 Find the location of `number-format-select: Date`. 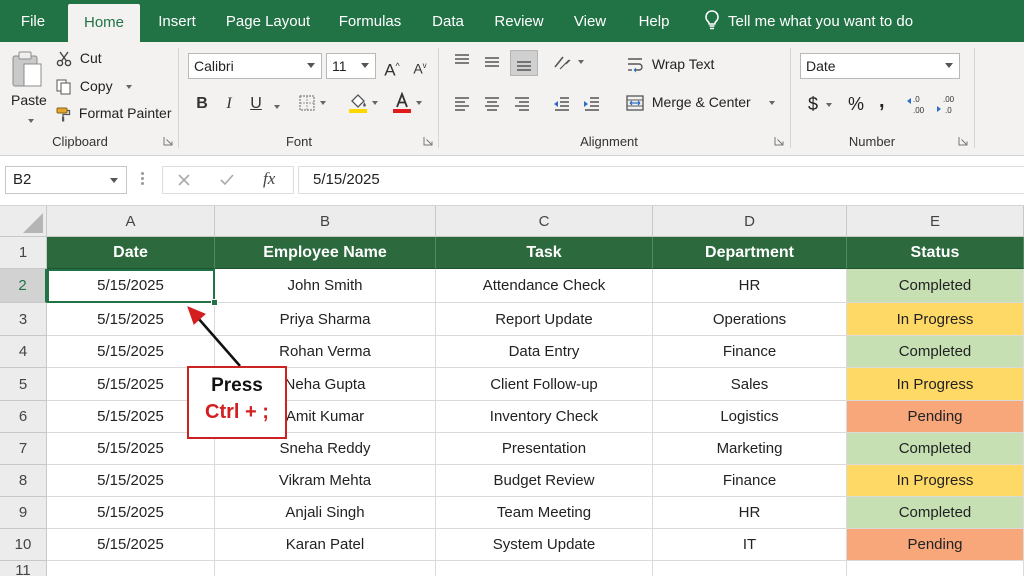

number-format-select: Date is located at coordinates (880, 66).